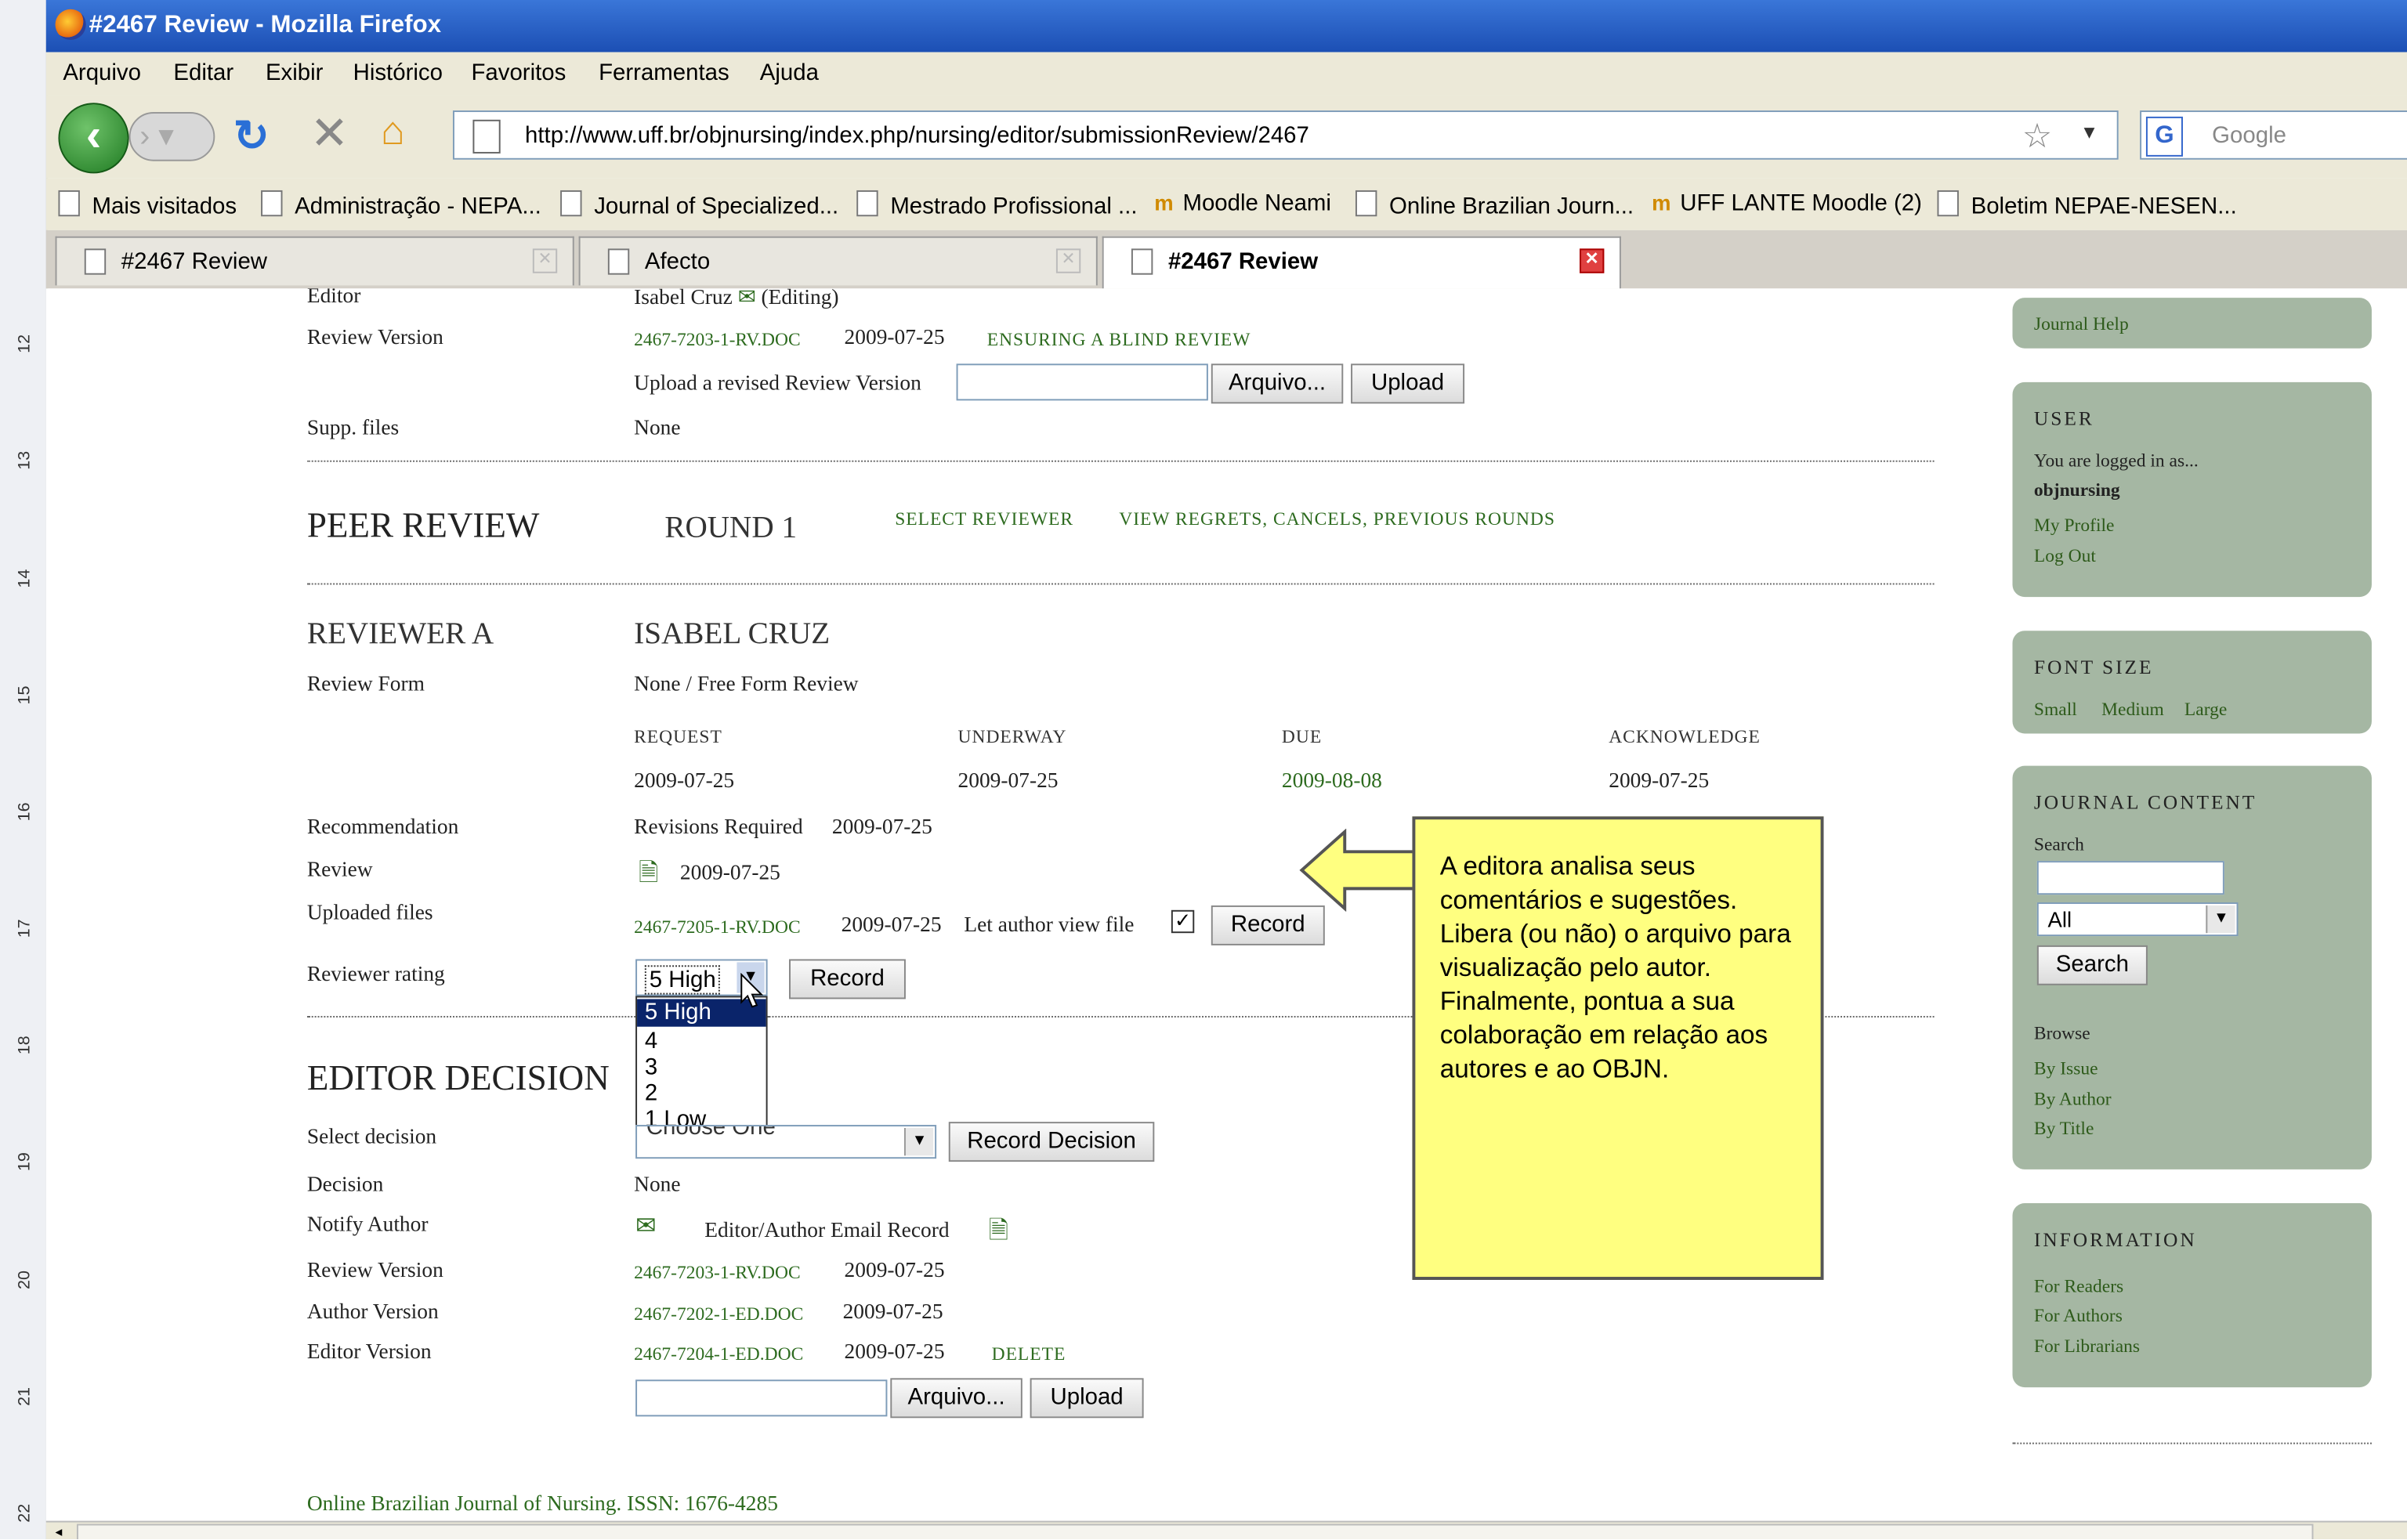  I want to click on uploaded-date: 2009-07-25, so click(891, 926).